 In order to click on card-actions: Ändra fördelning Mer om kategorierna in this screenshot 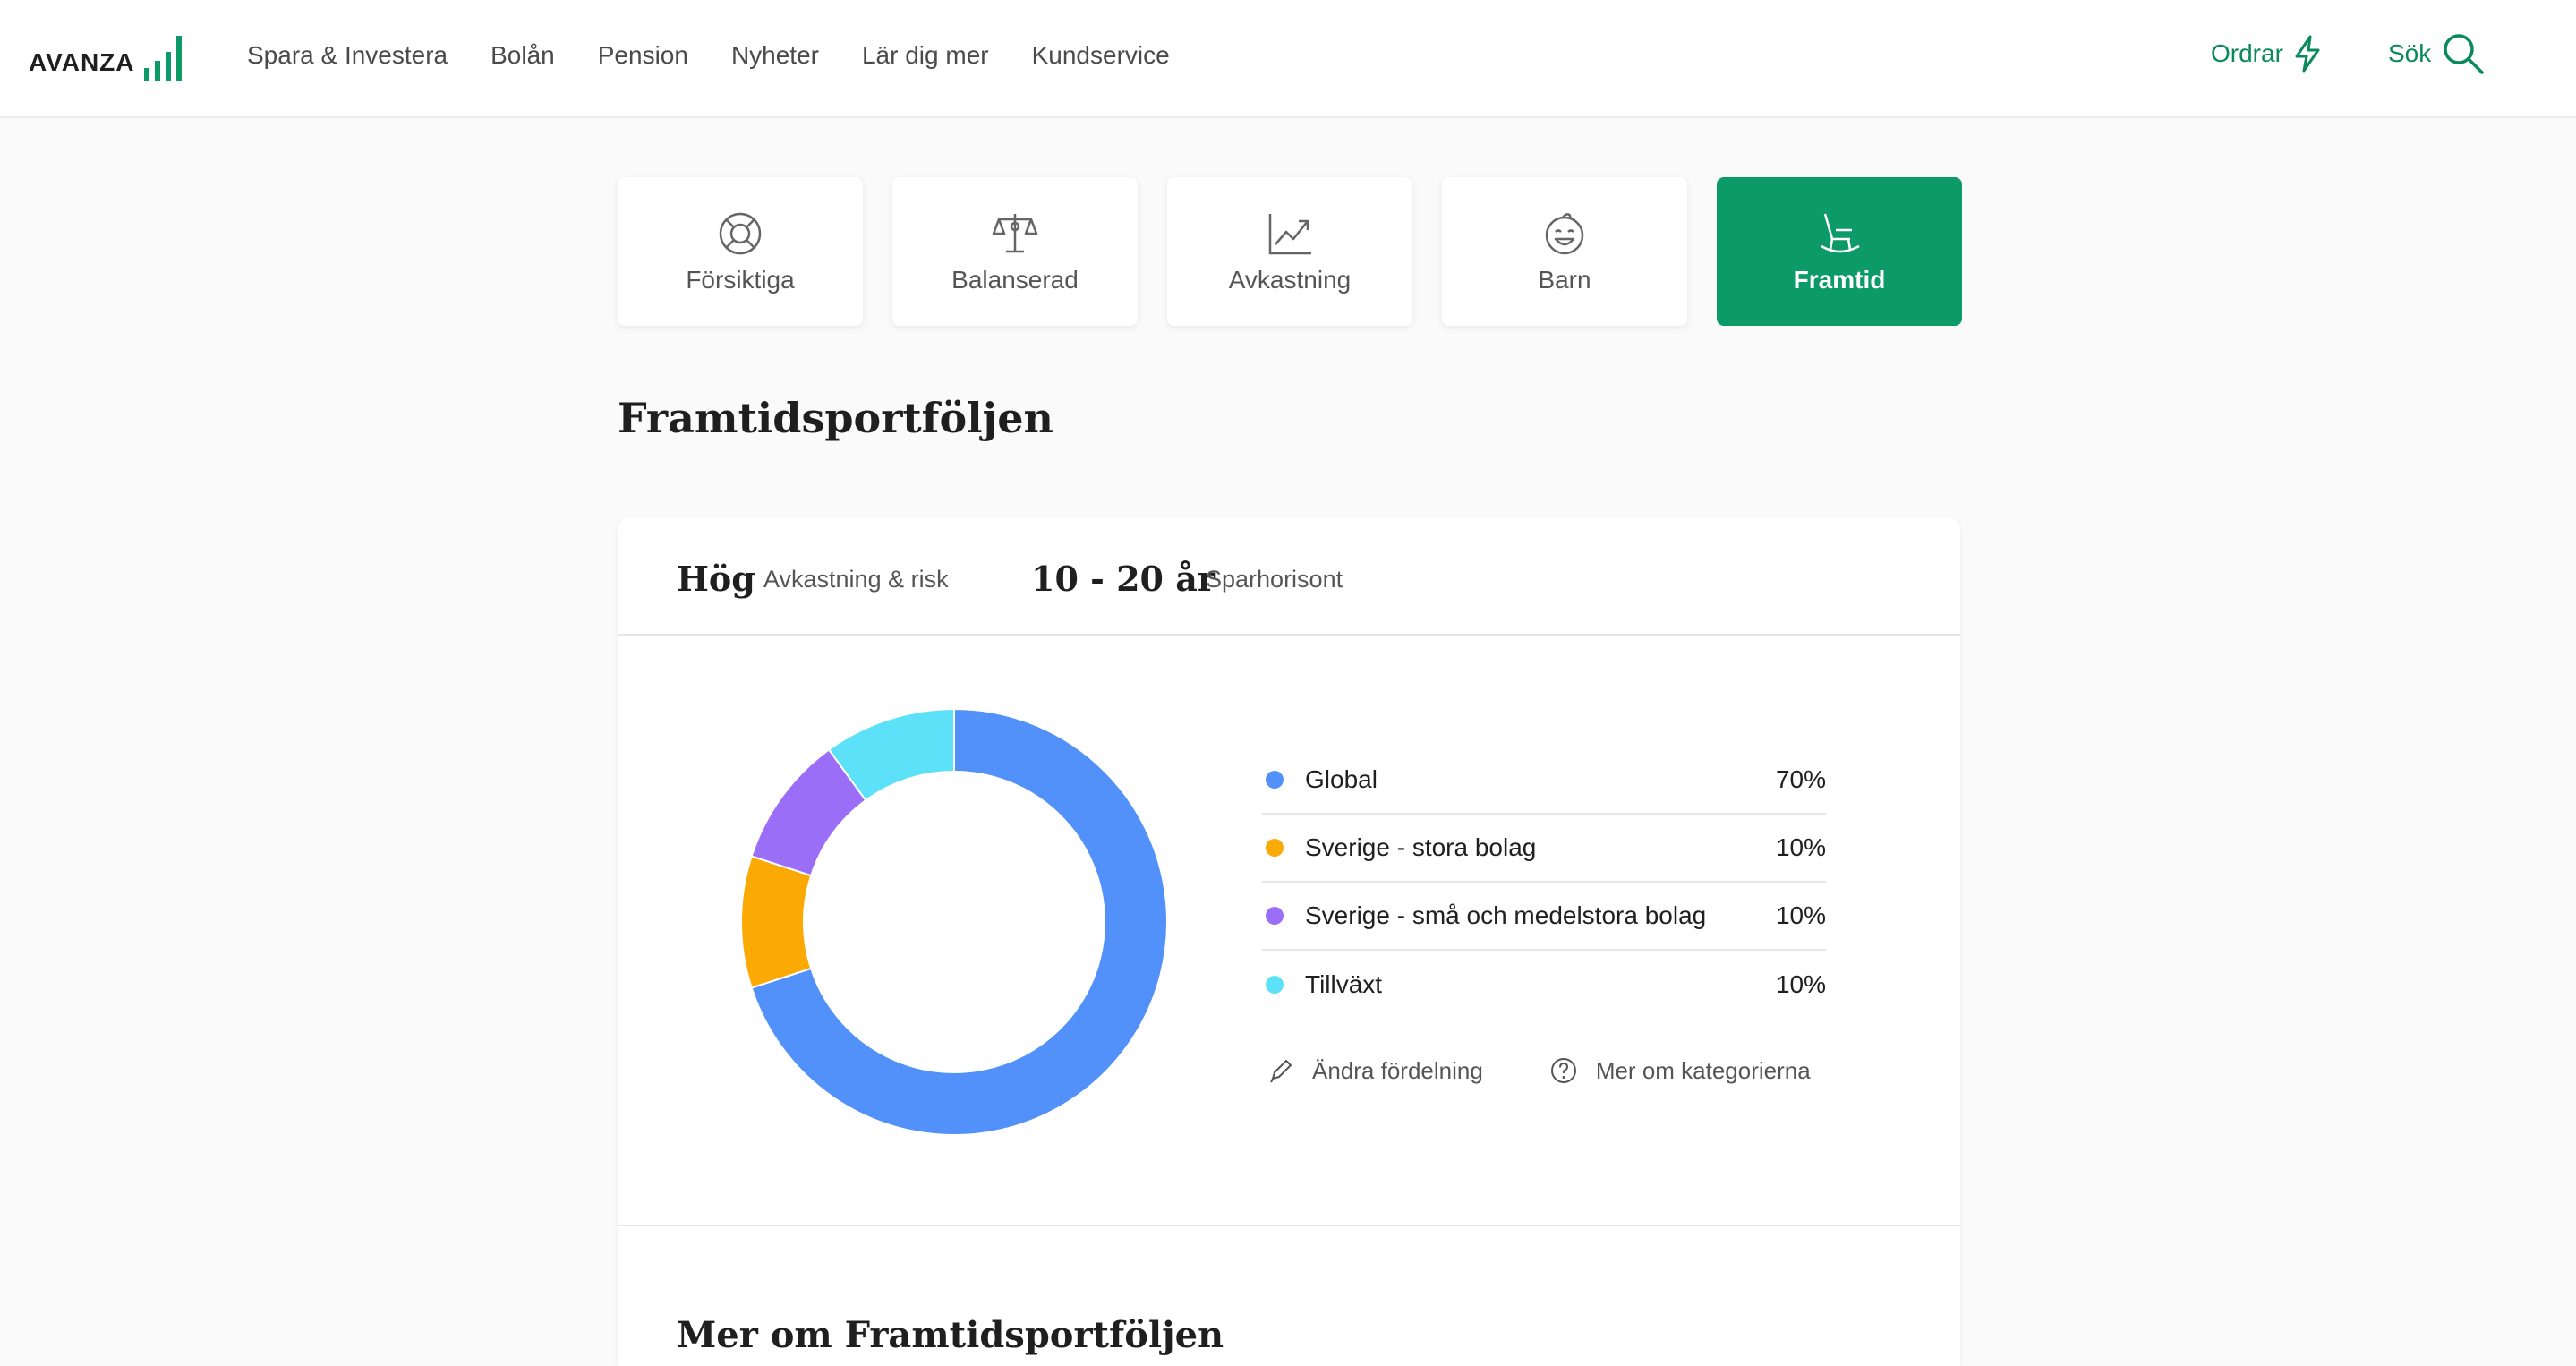, I will do `click(1572, 1070)`.